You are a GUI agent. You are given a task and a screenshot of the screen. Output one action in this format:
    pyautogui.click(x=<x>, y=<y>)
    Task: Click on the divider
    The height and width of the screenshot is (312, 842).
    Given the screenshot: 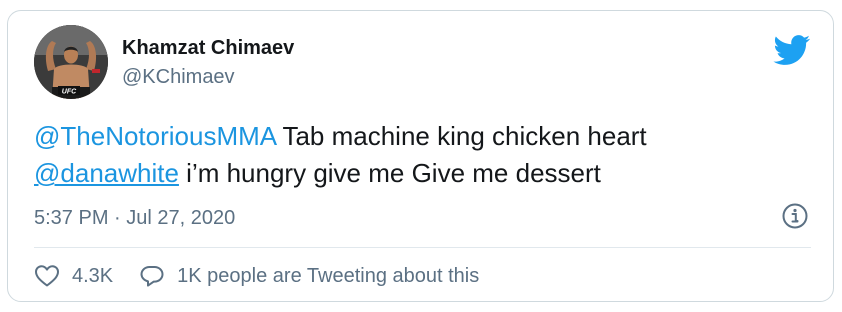 What is the action you would take?
    pyautogui.click(x=422, y=247)
    